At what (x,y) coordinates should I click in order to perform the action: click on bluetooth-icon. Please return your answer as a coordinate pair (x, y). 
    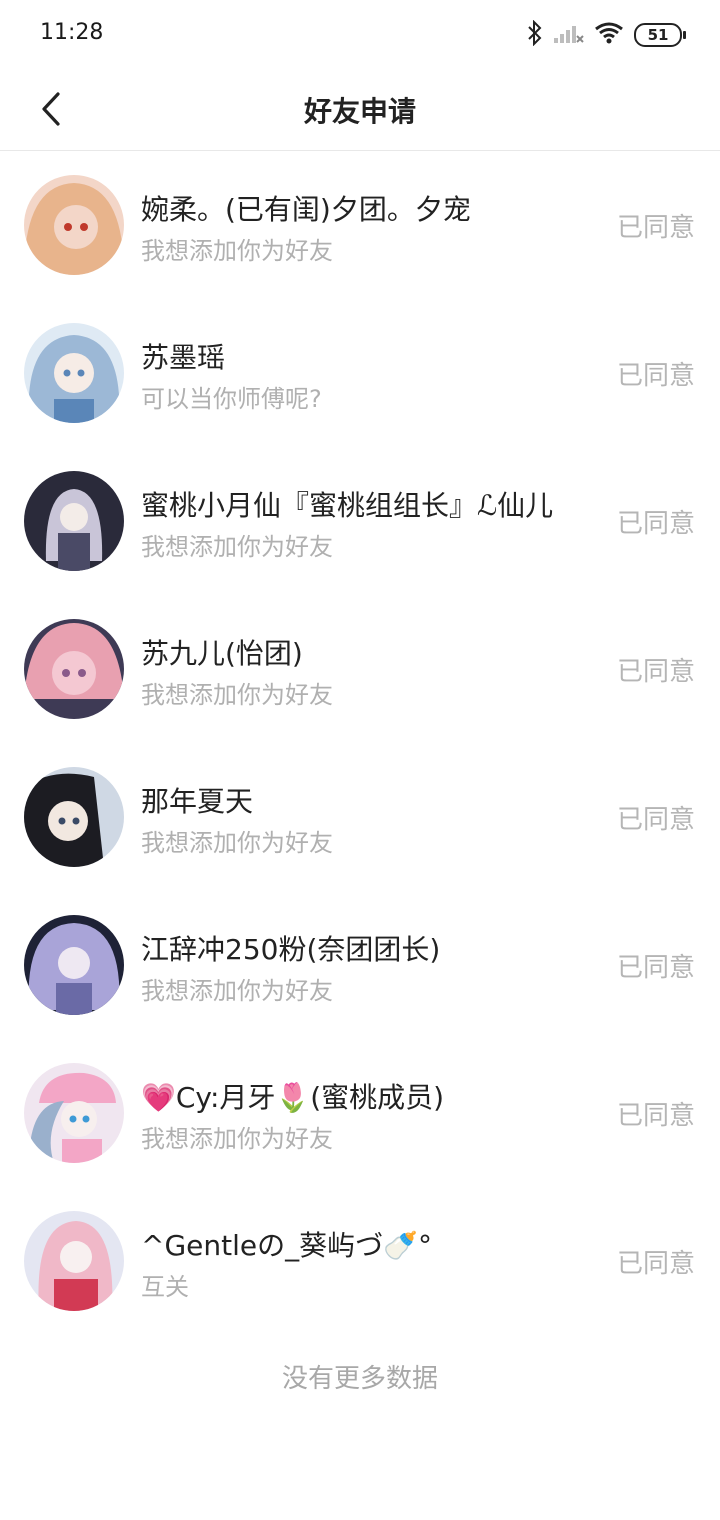
    Looking at the image, I should click on (535, 34).